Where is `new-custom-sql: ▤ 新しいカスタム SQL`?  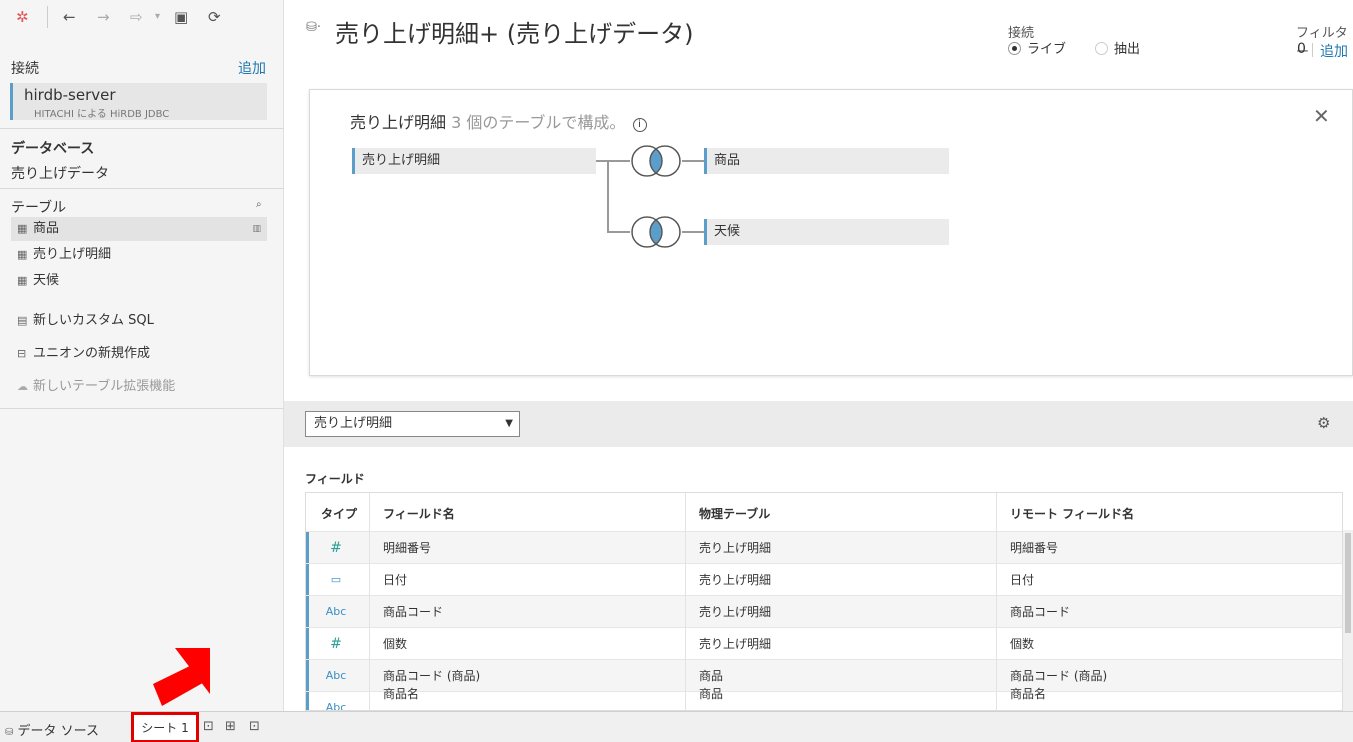
new-custom-sql: ▤ 新しいカスタム SQL is located at coordinates (85, 321).